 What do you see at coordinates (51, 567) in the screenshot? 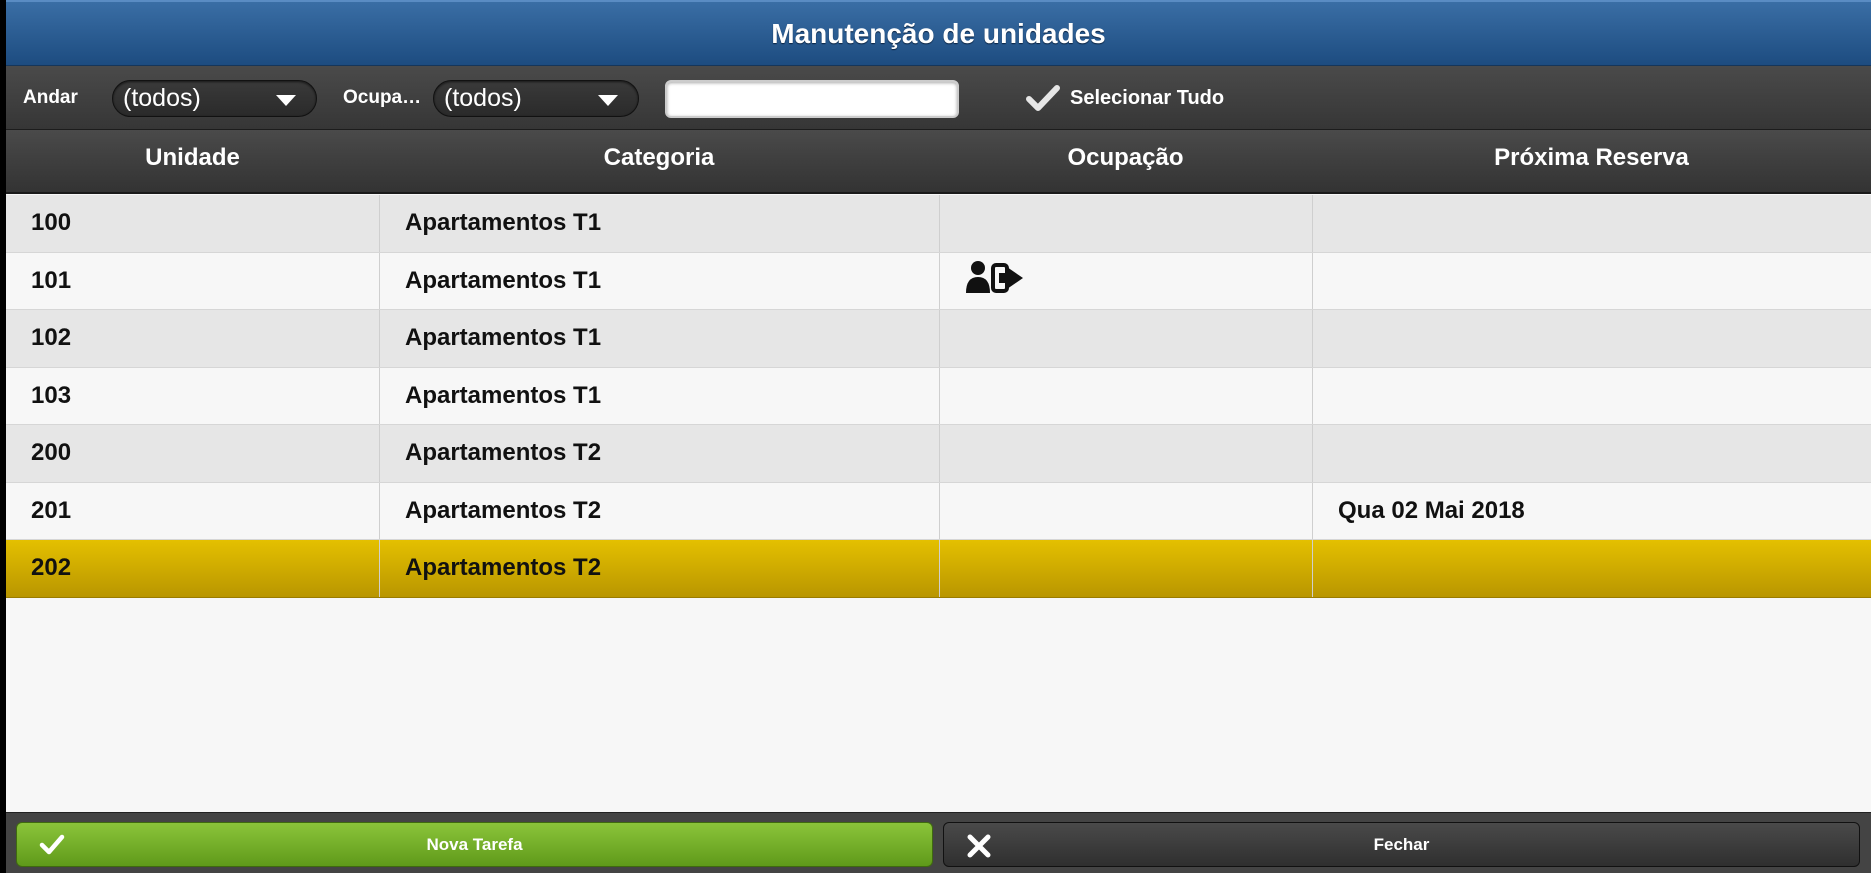
I see `cell-unidade: 202` at bounding box center [51, 567].